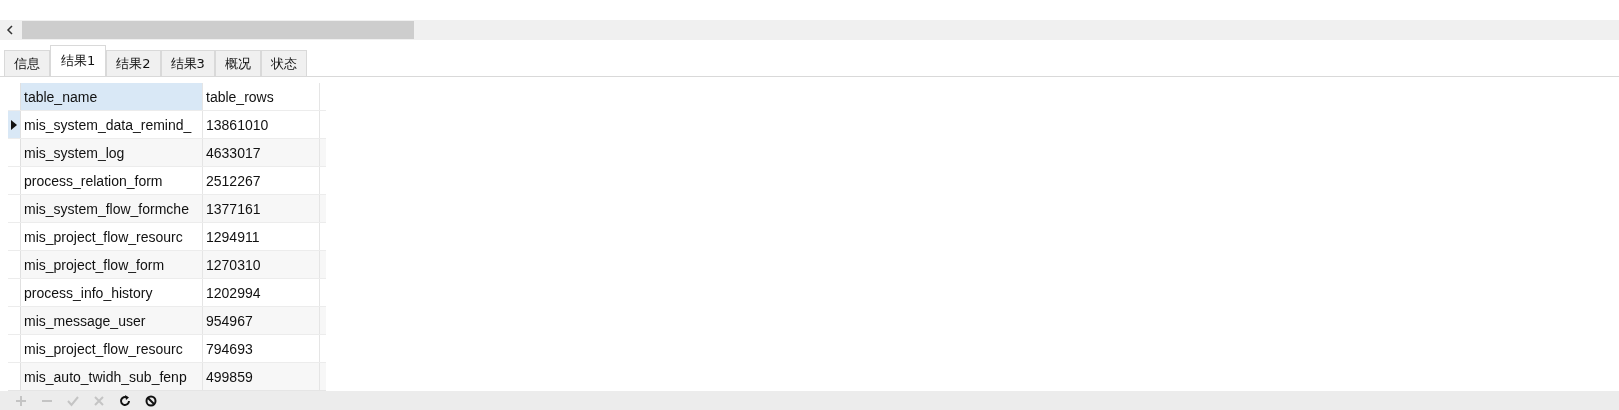 The image size is (1619, 410). I want to click on row-header, so click(14, 124).